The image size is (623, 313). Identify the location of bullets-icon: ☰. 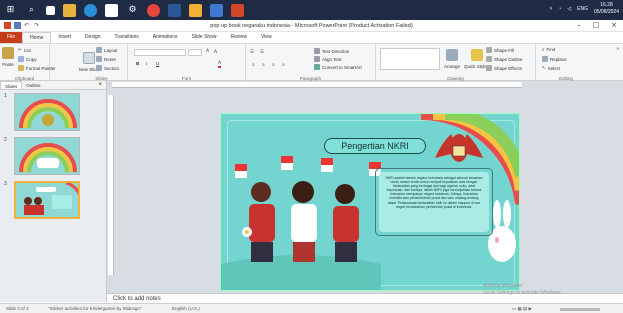
(252, 52).